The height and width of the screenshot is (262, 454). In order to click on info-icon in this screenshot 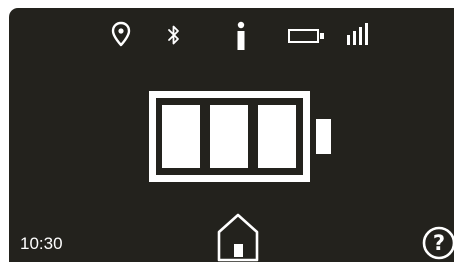, I will do `click(241, 37)`.